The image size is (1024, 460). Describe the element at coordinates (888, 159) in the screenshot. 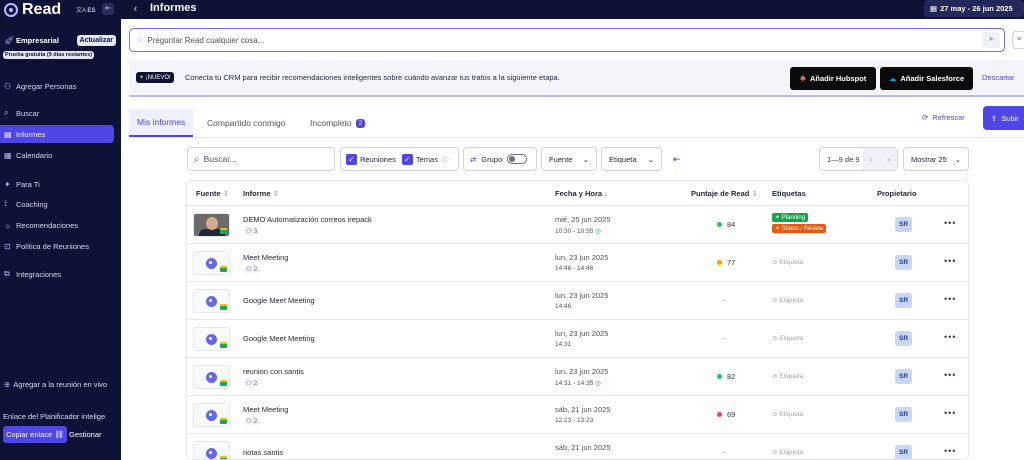

I see `chevron-right-icon: ›` at that location.